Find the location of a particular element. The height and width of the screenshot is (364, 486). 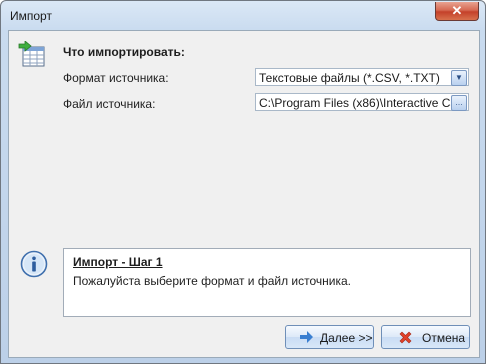

import-table-icon is located at coordinates (31, 54).